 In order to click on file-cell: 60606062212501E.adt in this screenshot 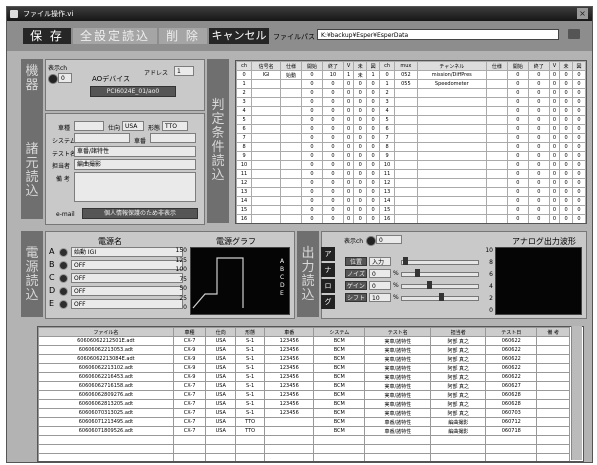, I will do `click(106, 341)`.